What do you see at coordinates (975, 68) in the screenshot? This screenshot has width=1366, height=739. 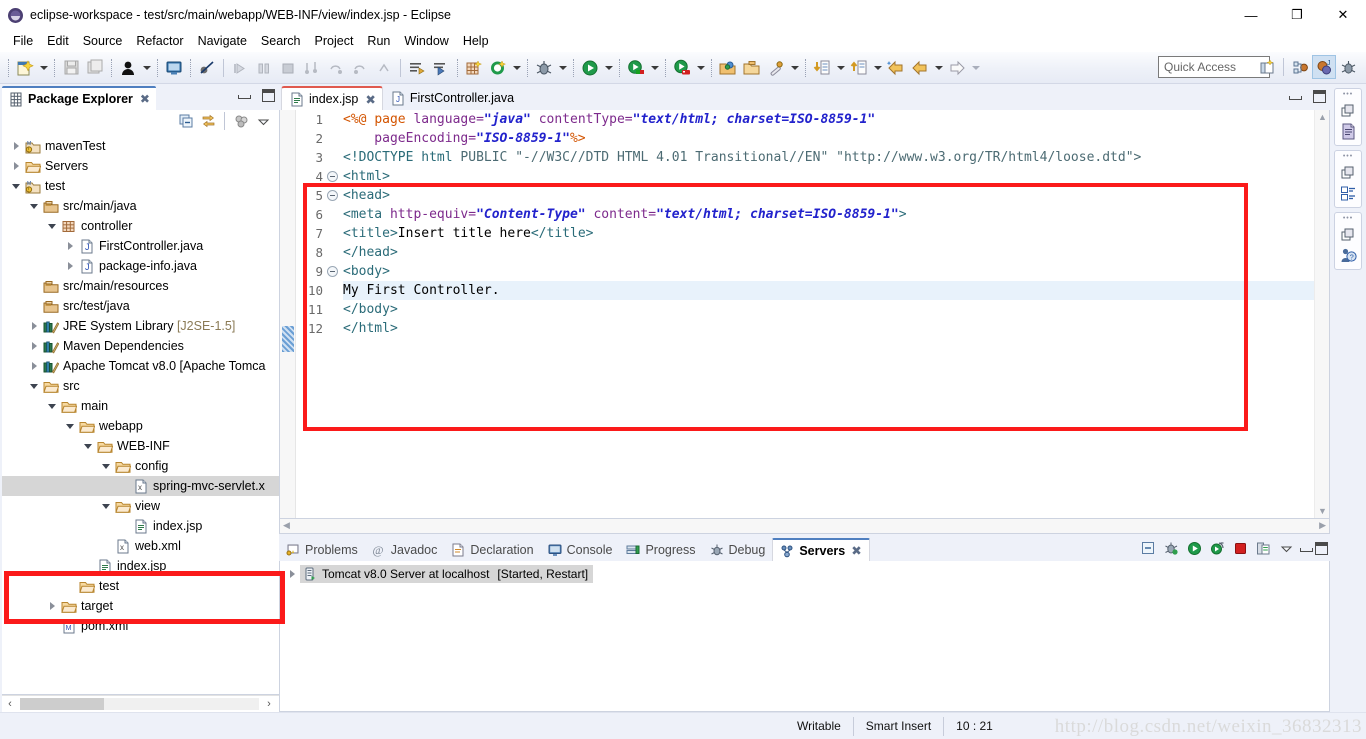 I see `forward-dropdown-icon` at bounding box center [975, 68].